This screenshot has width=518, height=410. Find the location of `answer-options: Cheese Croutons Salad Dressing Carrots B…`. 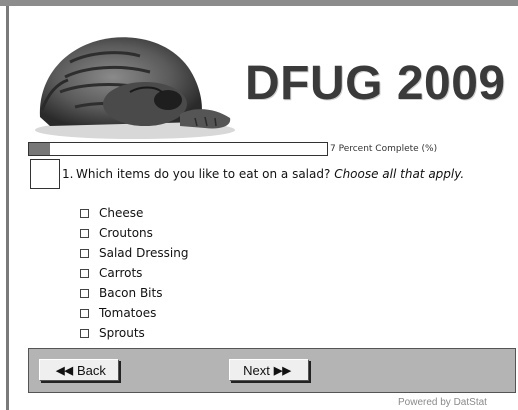

answer-options: Cheese Croutons Salad Dressing Carrots B… is located at coordinates (134, 273).